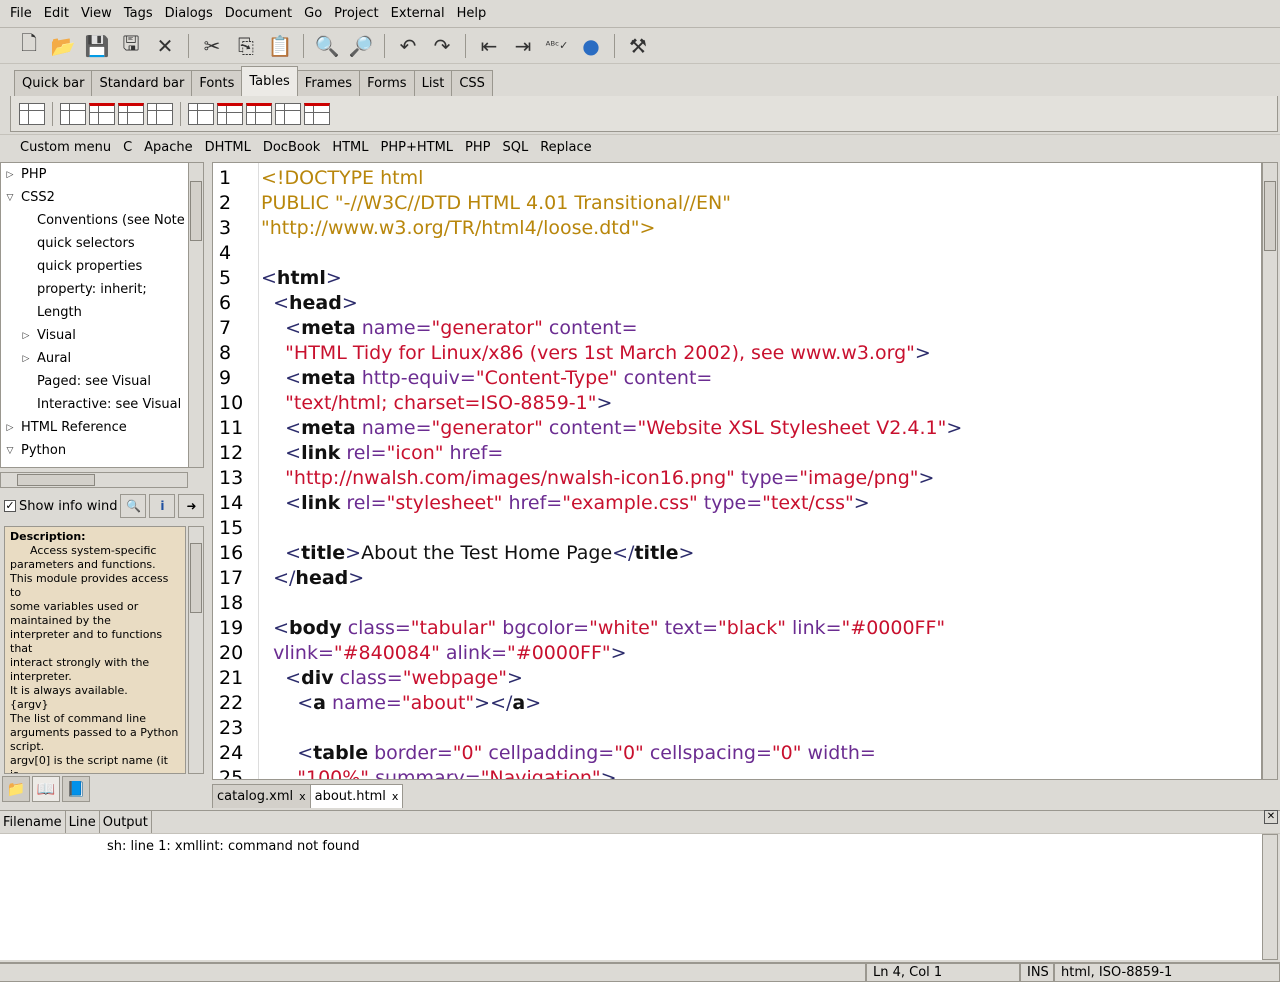 The image size is (1280, 982). I want to click on tab-quick-bar: Quick bar, so click(53, 83).